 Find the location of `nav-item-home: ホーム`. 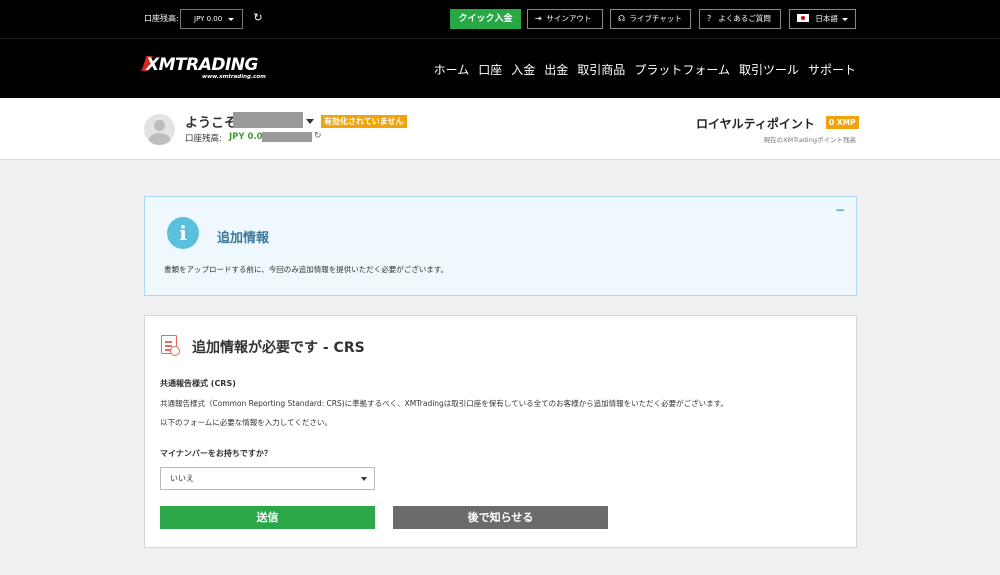

nav-item-home: ホーム is located at coordinates (452, 69).